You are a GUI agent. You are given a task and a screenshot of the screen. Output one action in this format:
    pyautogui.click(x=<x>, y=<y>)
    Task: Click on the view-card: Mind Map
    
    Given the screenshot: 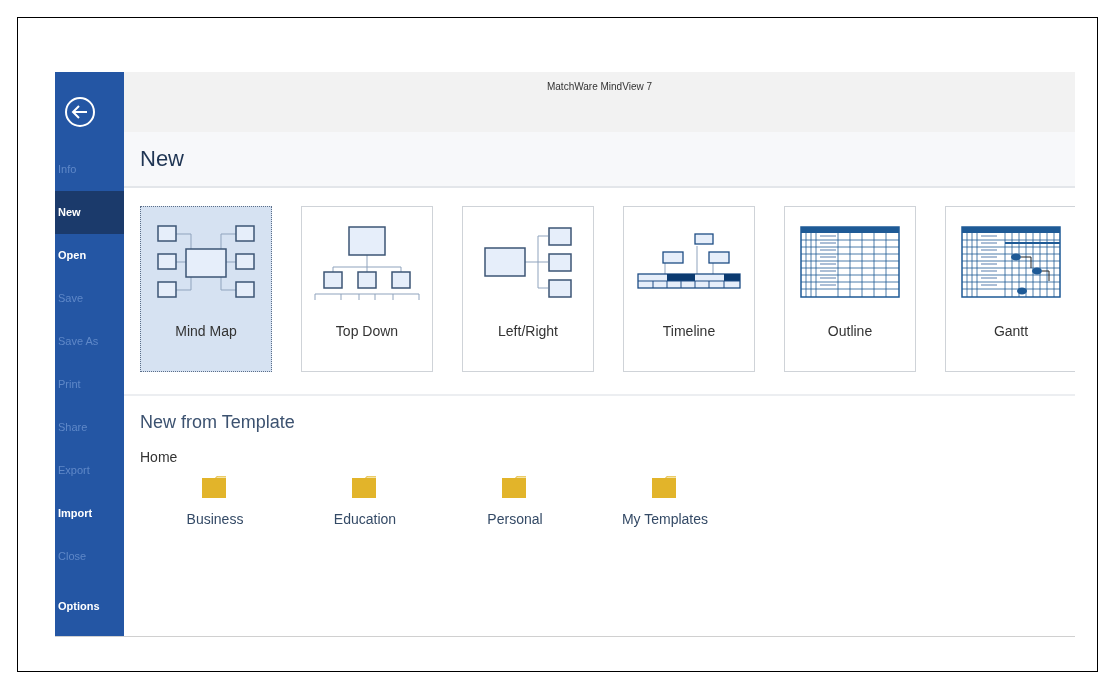 What is the action you would take?
    pyautogui.click(x=206, y=289)
    